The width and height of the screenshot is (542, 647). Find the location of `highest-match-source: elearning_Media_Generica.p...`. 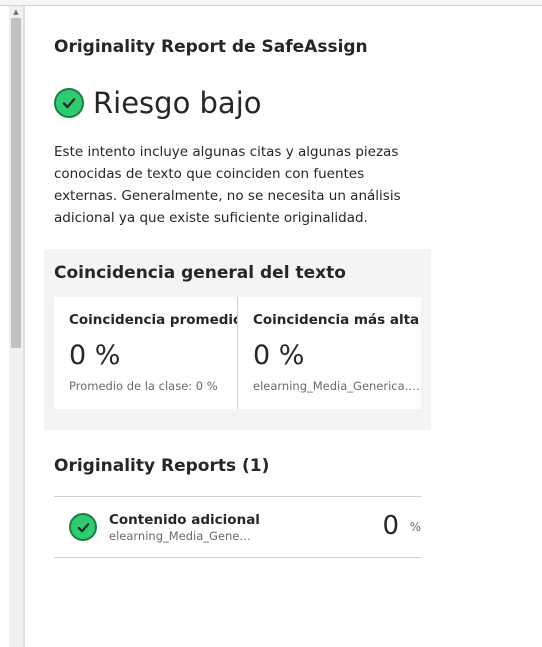

highest-match-source: elearning_Media_Generica.p... is located at coordinates (336, 386).